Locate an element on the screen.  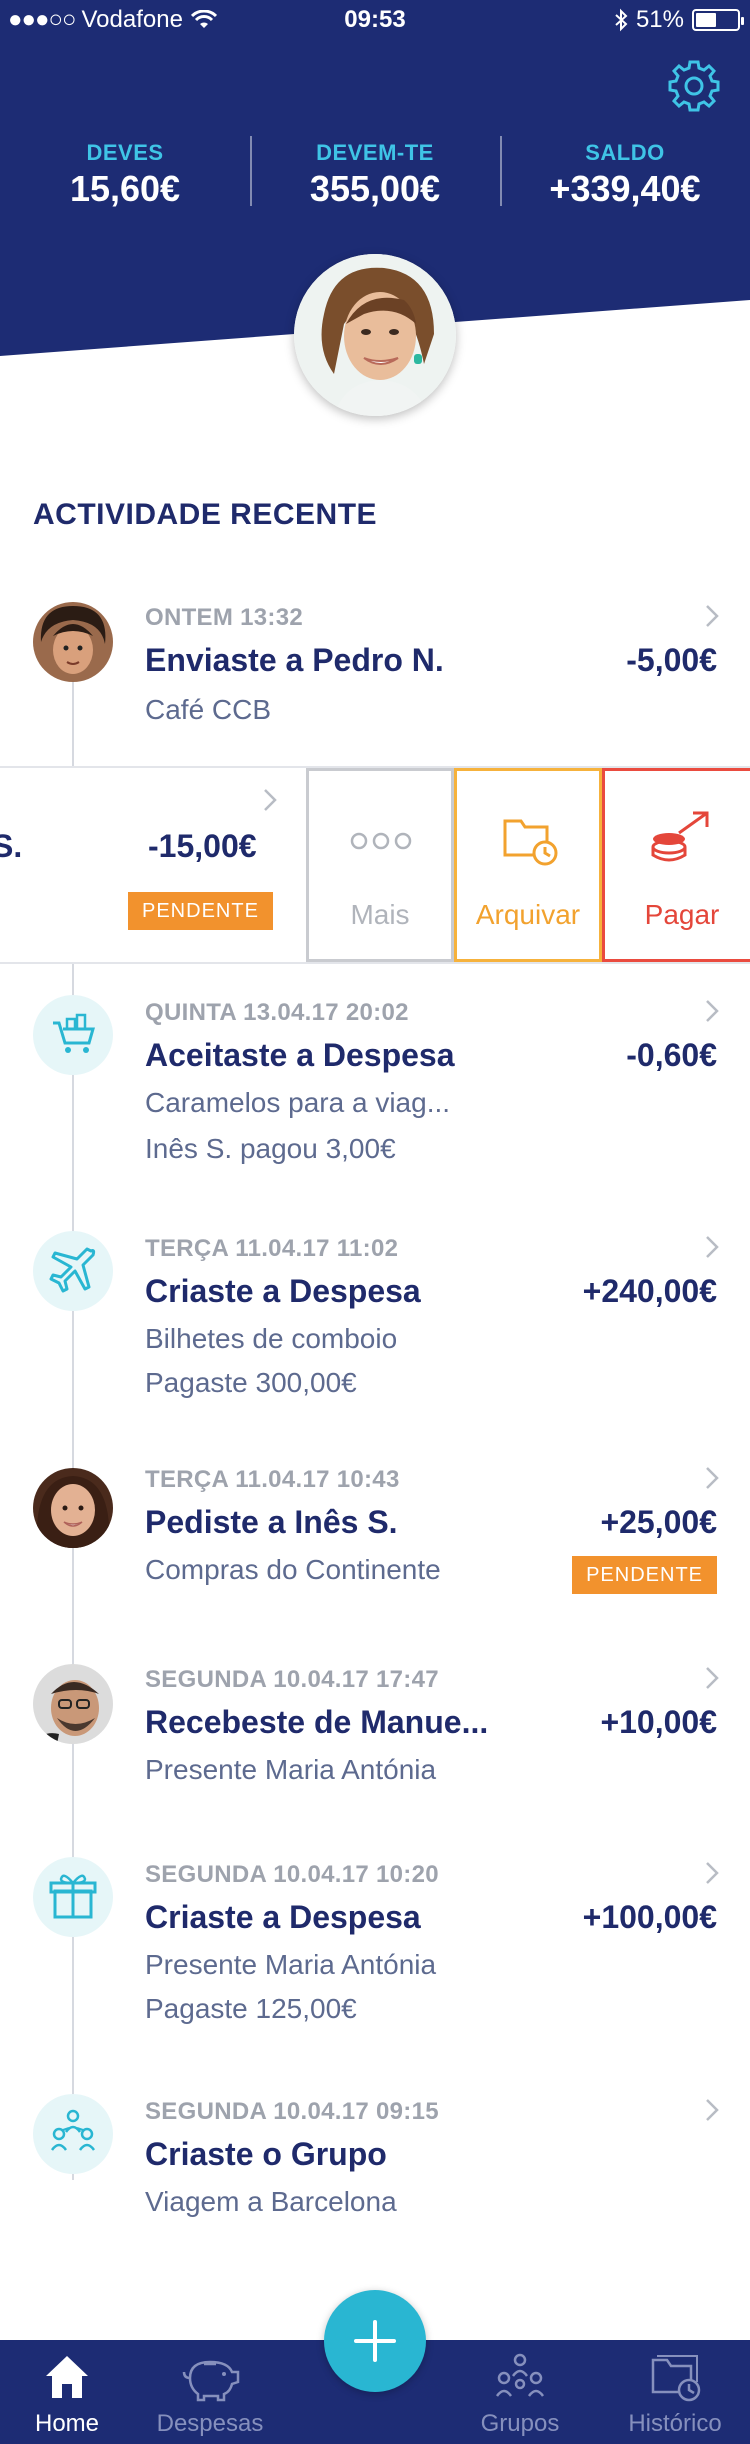
shopping-cart-icon is located at coordinates (73, 1035).